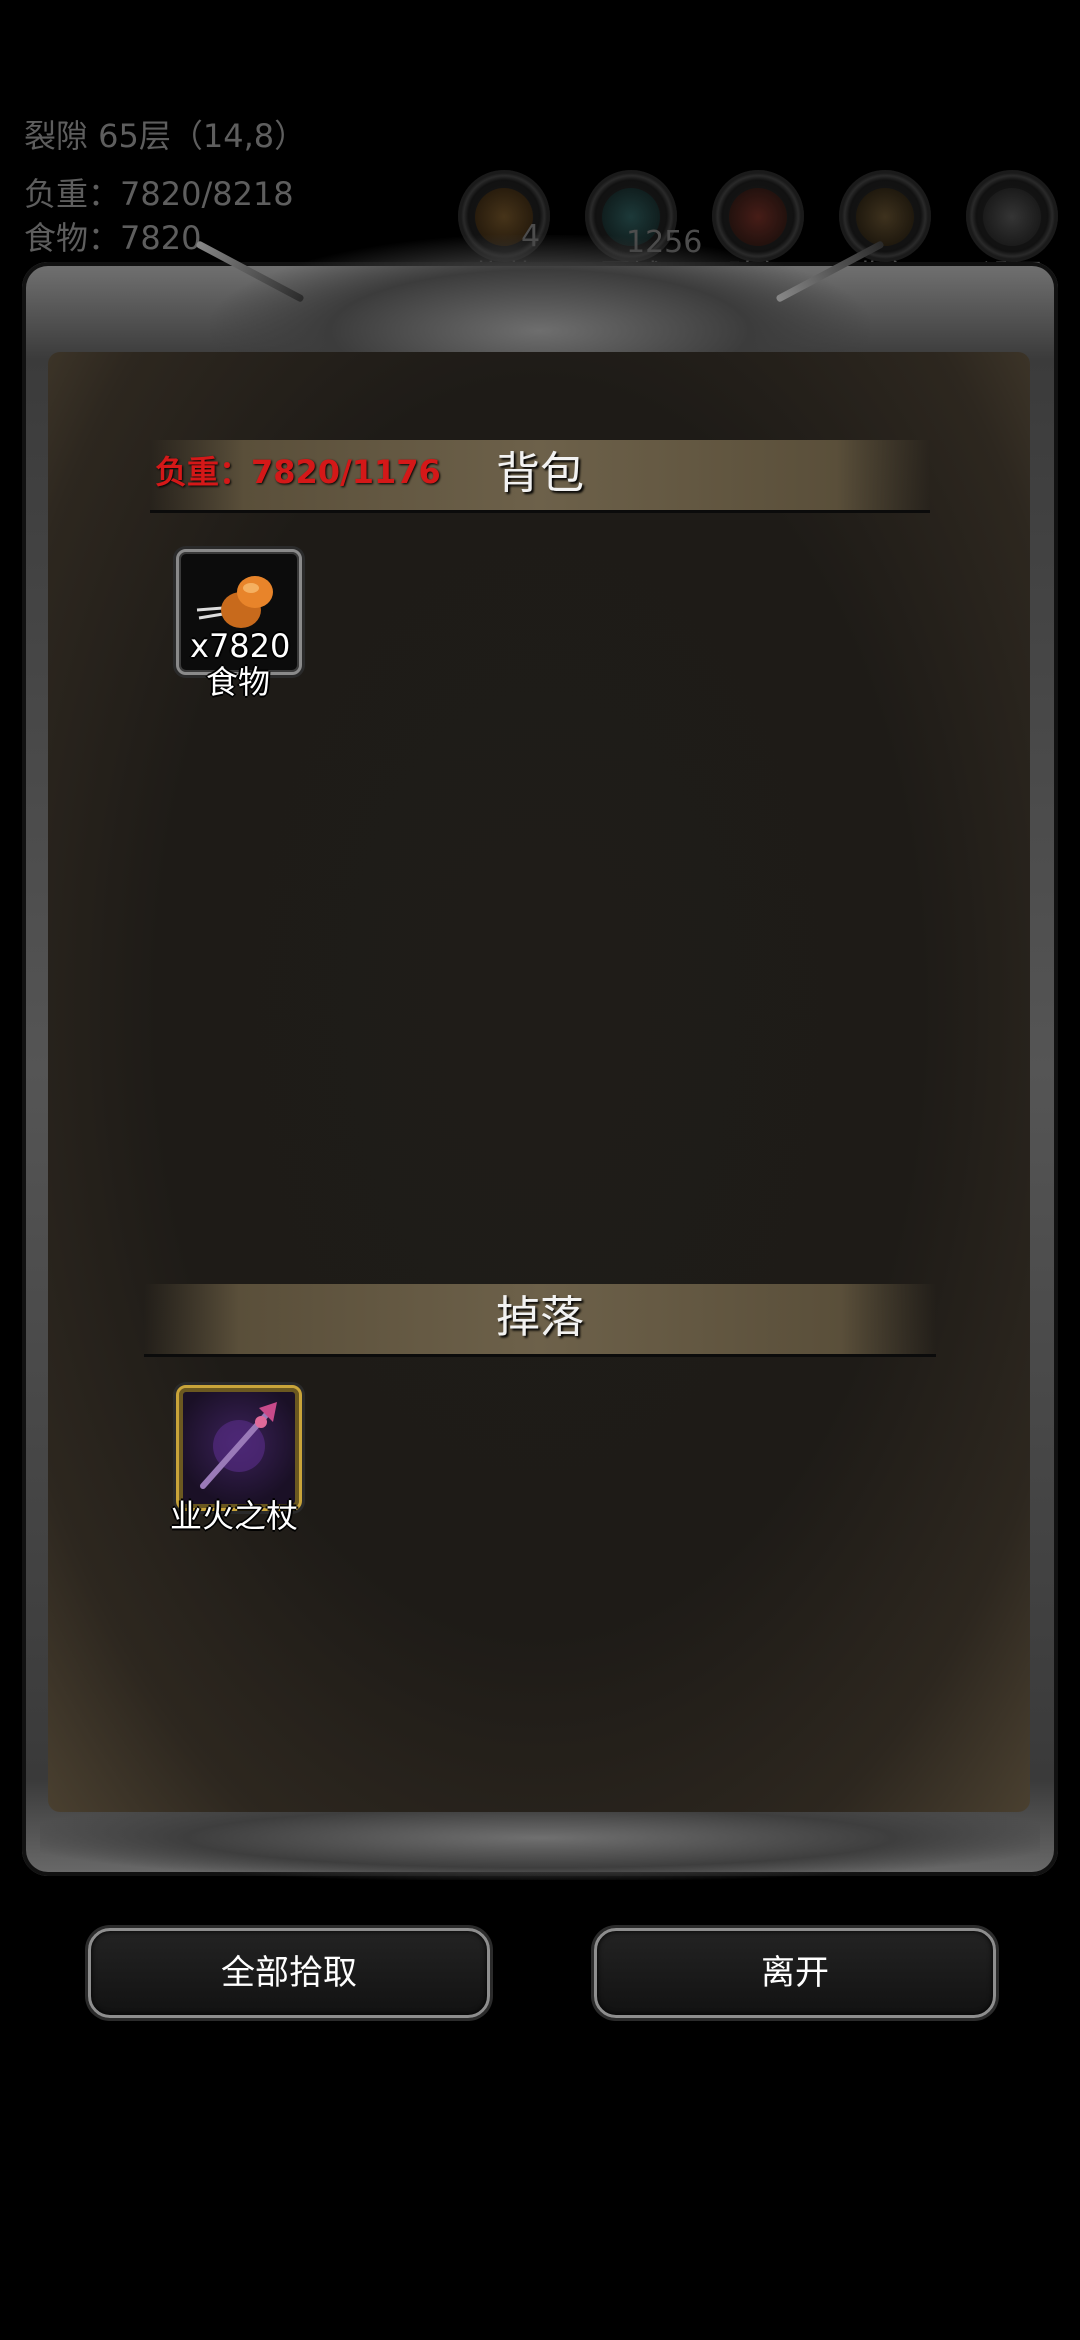 The width and height of the screenshot is (1080, 2340). Describe the element at coordinates (234, 1516) in the screenshot. I see `item-name: 业火之杖` at that location.